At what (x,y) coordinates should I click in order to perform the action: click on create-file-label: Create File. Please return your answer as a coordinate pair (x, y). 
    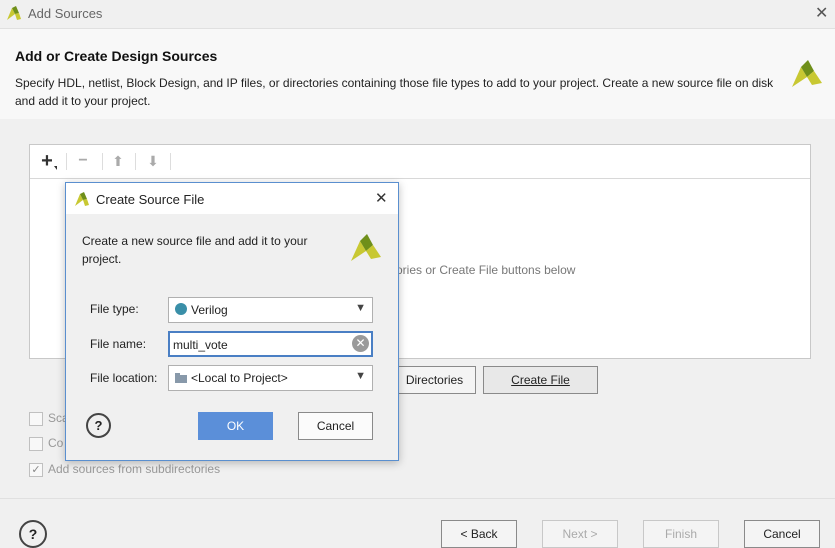
    Looking at the image, I should click on (540, 380).